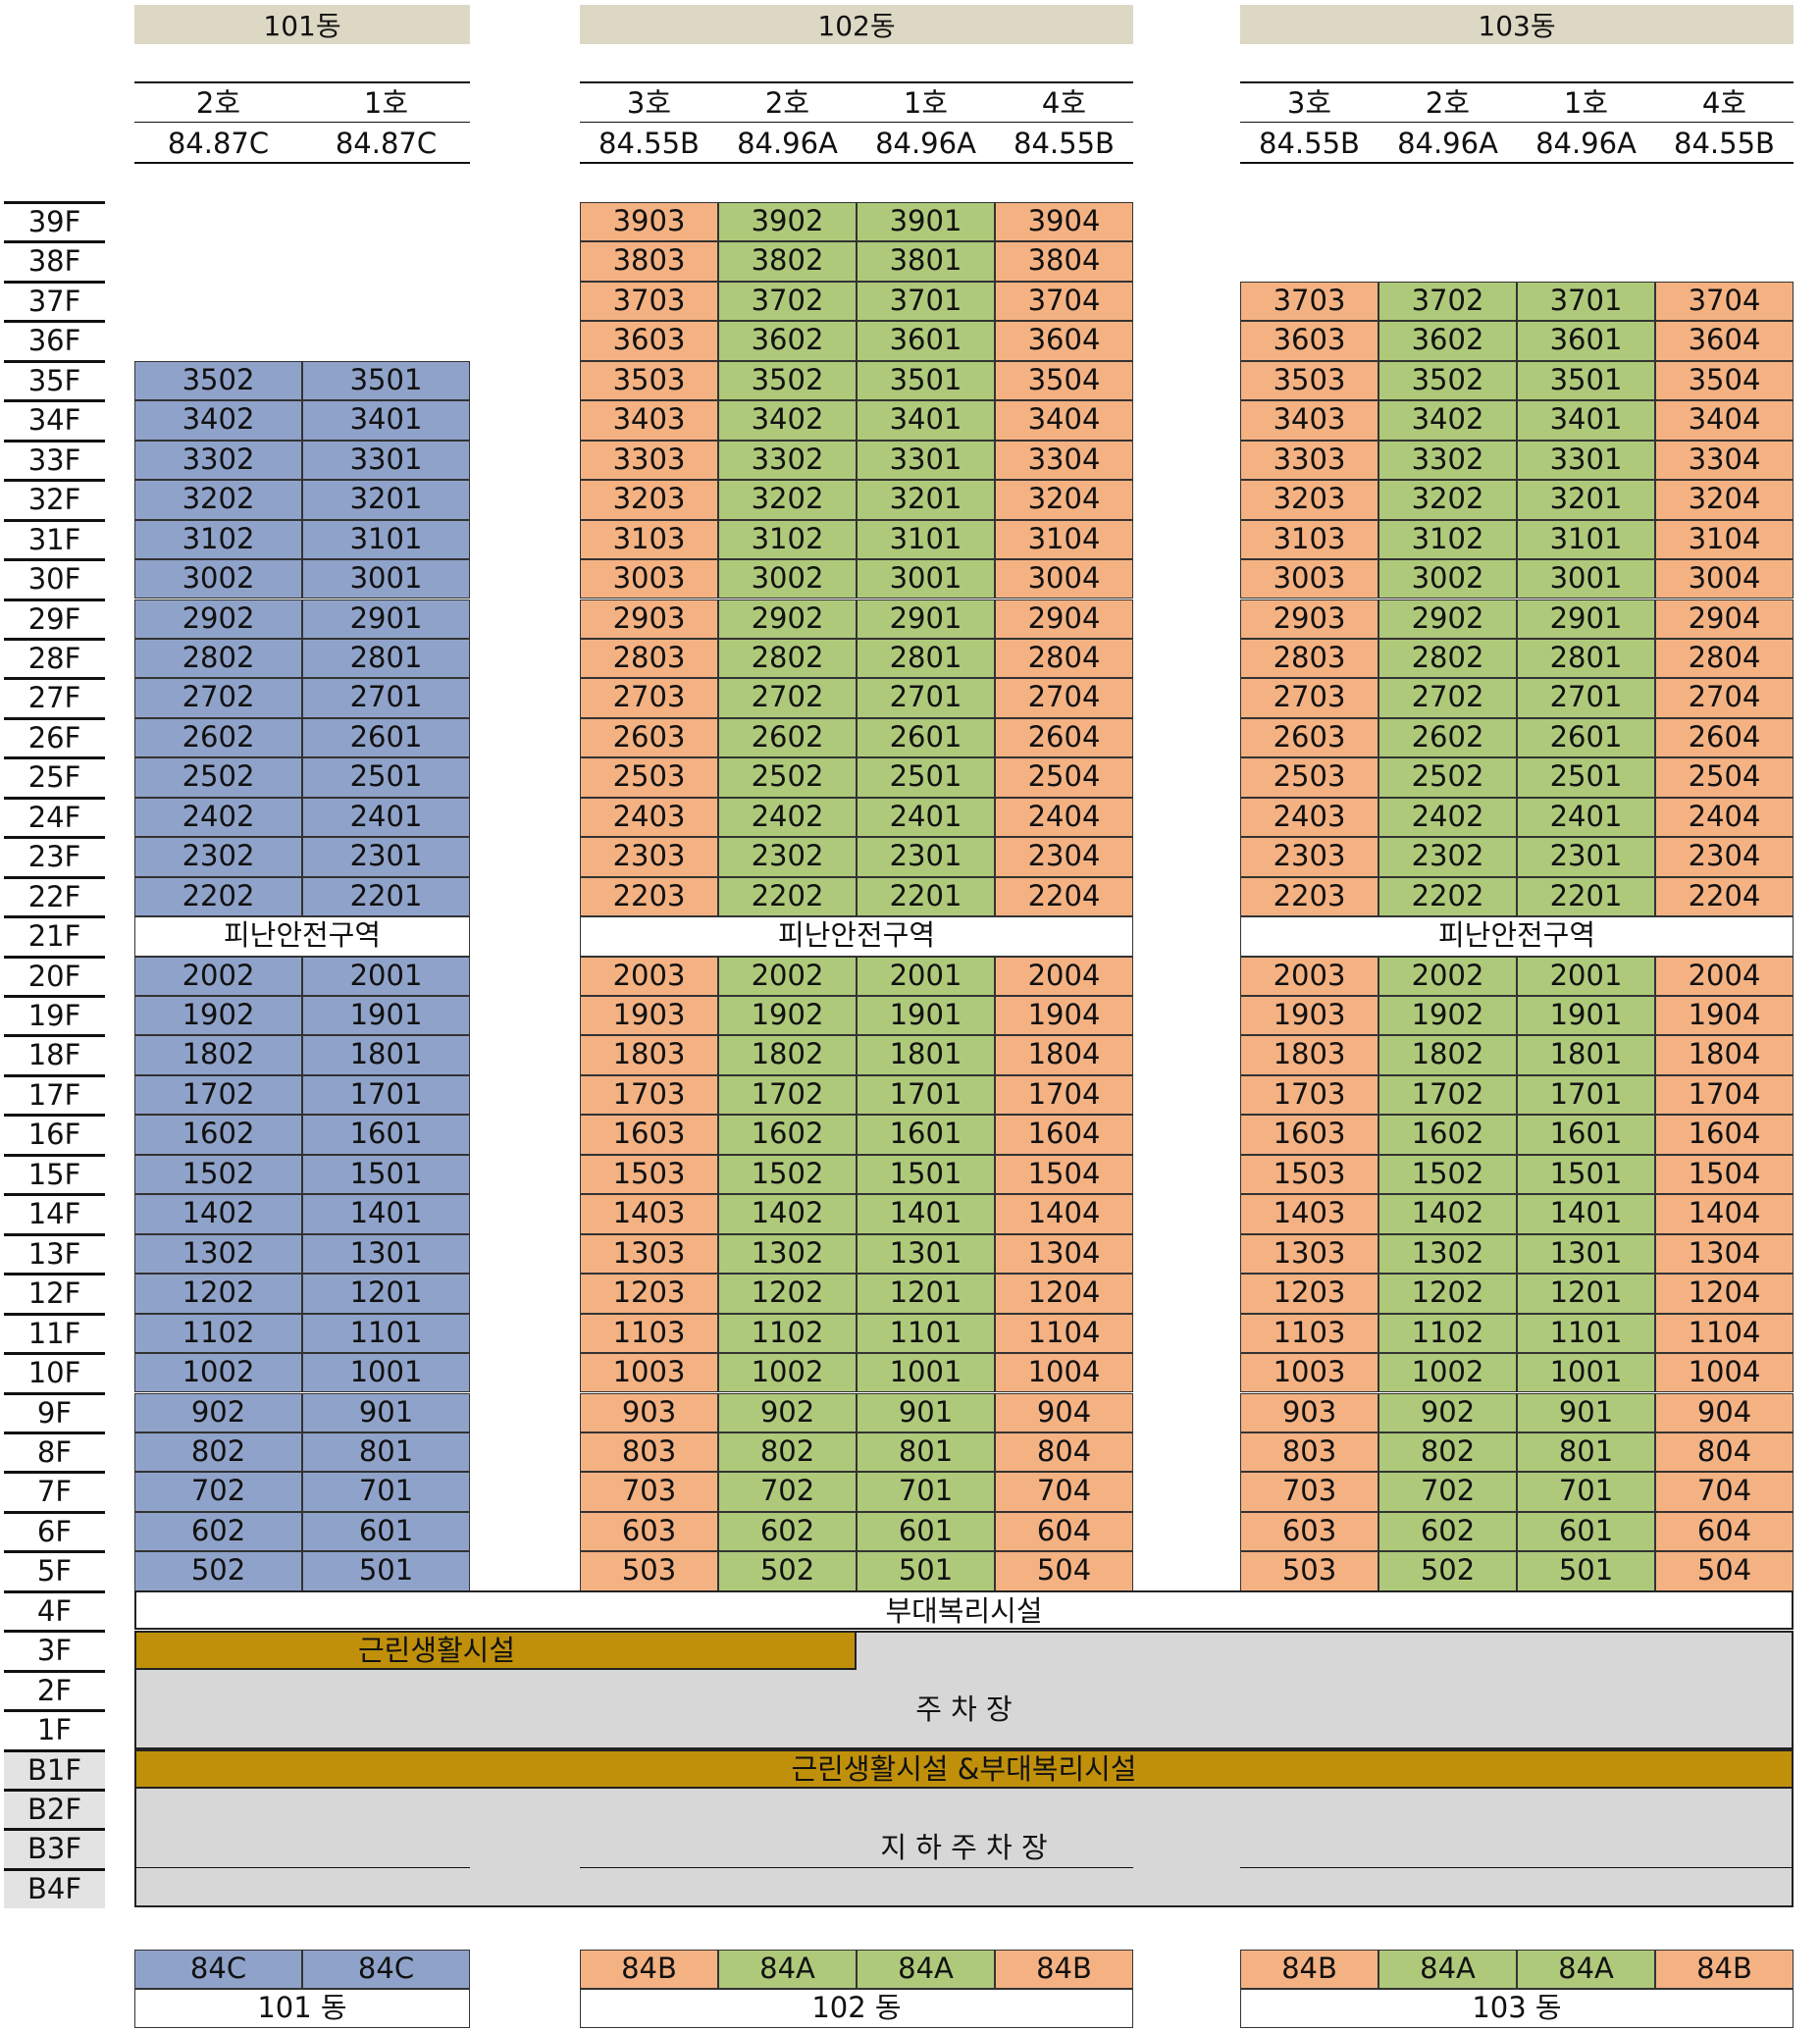 Image resolution: width=1820 pixels, height=2031 pixels. Describe the element at coordinates (54, 1015) in the screenshot. I see `floor-label: 19F` at that location.